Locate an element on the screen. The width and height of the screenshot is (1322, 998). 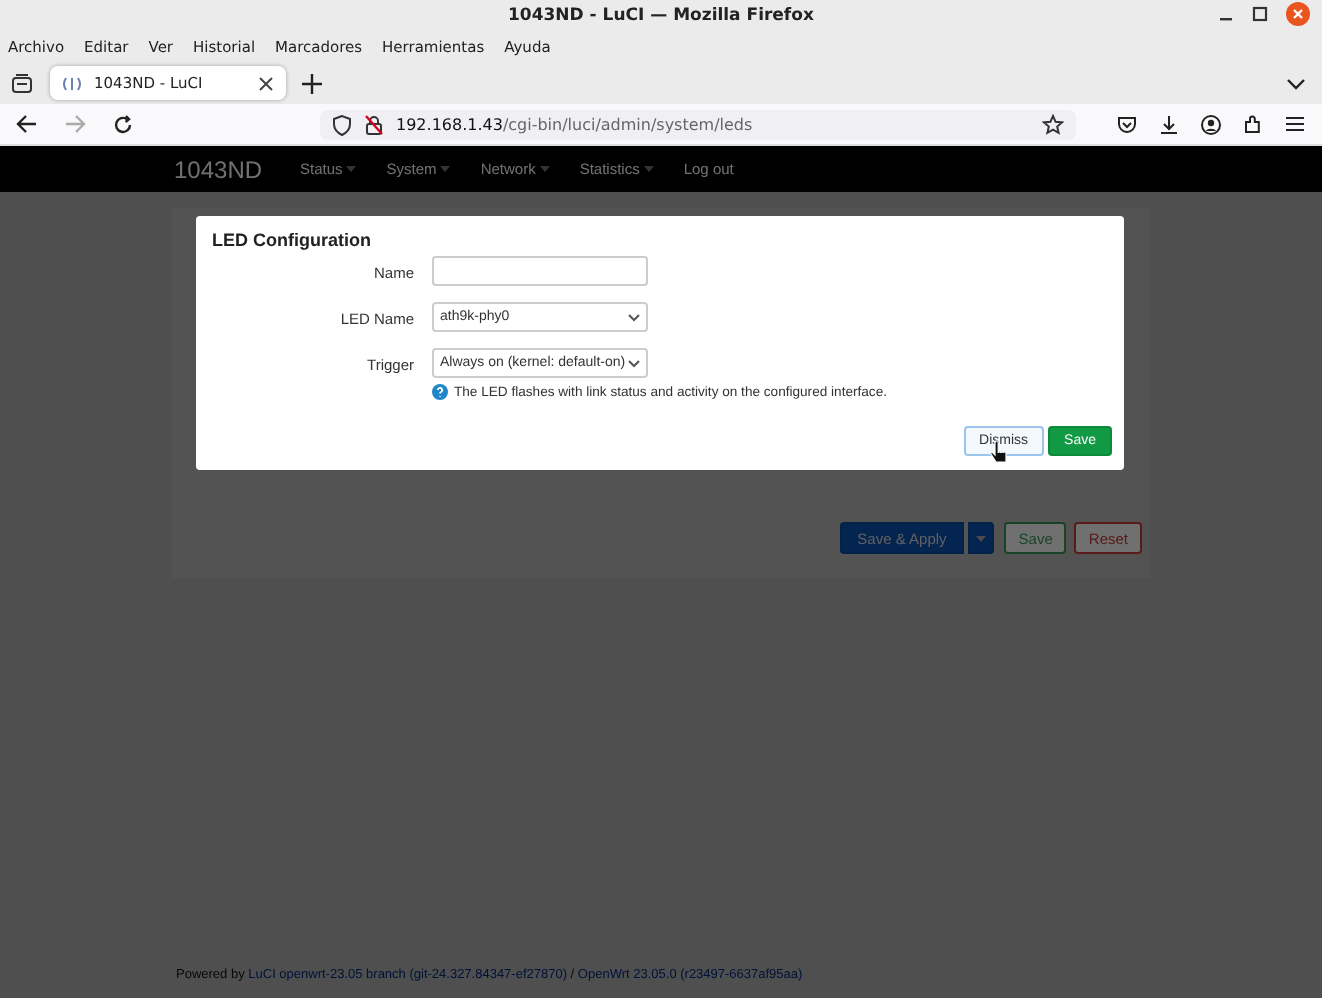
address-bar: 192.168.1.43/cgi-bin/luci/admin/system/leds is located at coordinates (698, 124).